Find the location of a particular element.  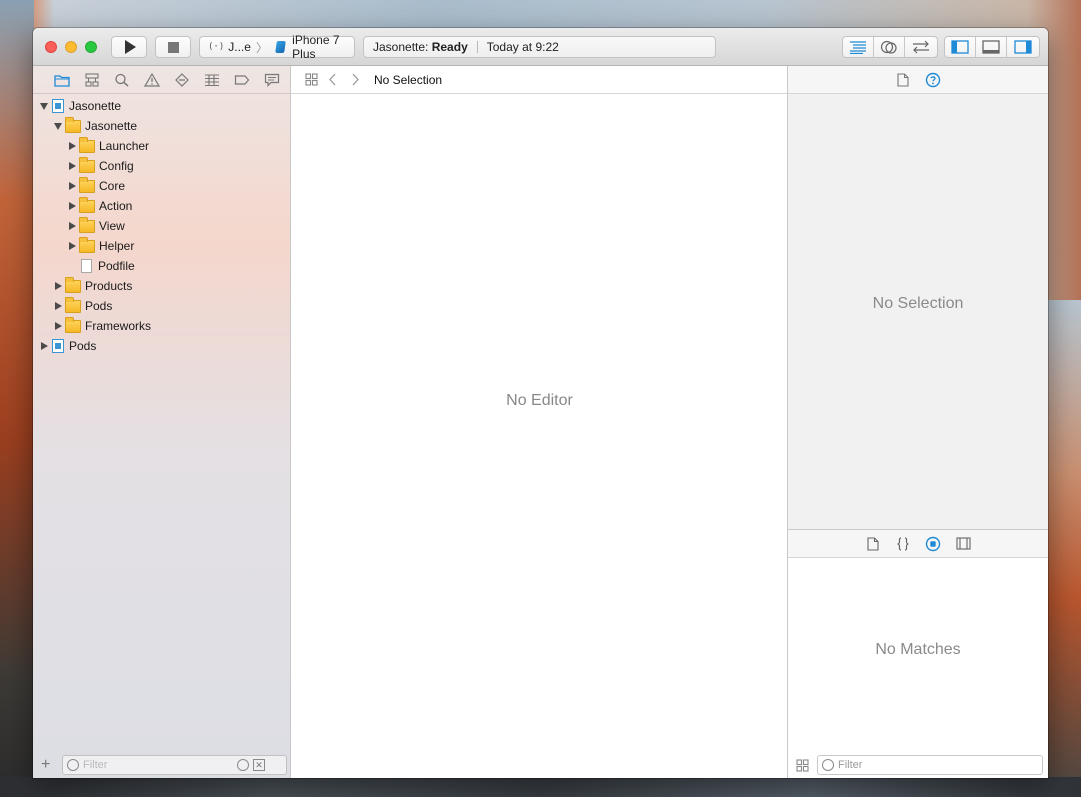

braces-icon is located at coordinates (903, 543).